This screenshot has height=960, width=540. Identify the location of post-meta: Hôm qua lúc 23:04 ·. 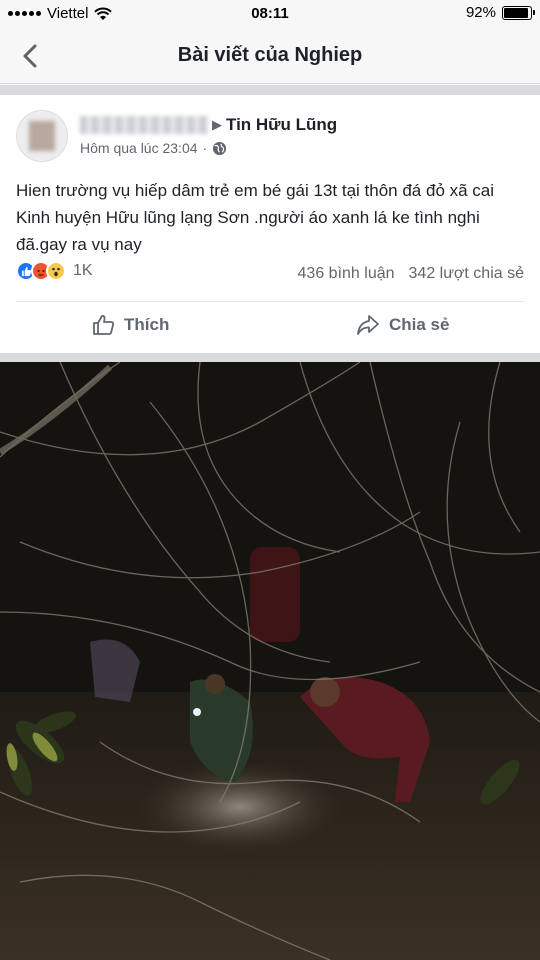
(153, 148).